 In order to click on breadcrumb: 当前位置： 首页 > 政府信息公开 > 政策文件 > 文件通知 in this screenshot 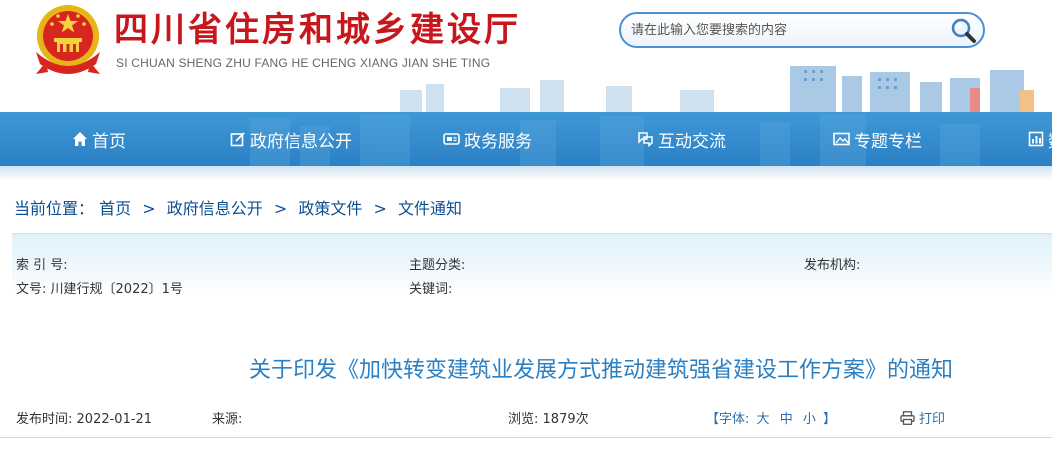, I will do `click(238, 207)`.